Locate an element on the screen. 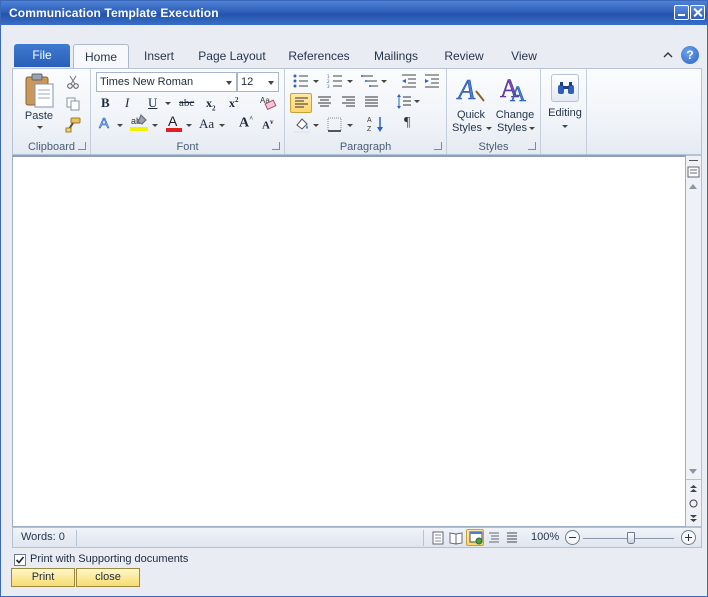 This screenshot has height=597, width=708. show-formatting-icon: ¶ is located at coordinates (407, 123).